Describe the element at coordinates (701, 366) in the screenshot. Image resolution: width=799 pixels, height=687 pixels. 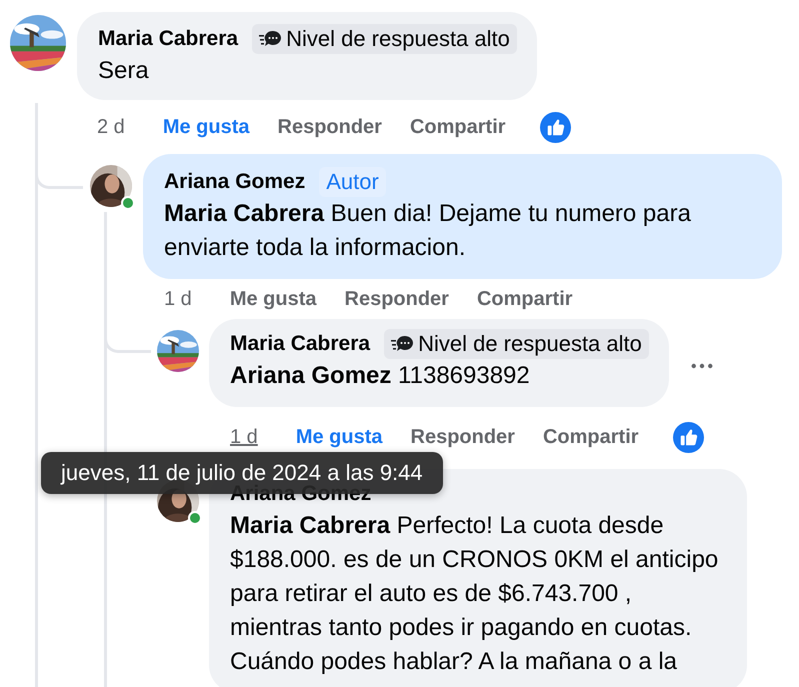
I see `more-options-icon` at that location.